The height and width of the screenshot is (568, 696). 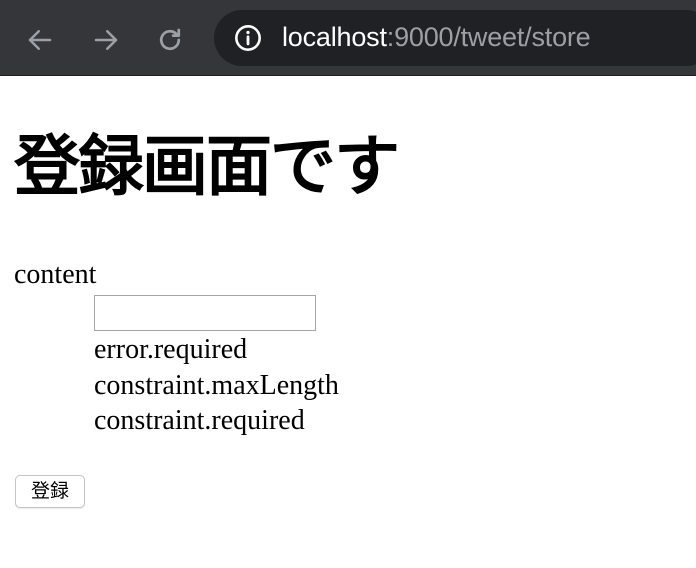 I want to click on constraint-message: constraint.required, so click(x=199, y=420).